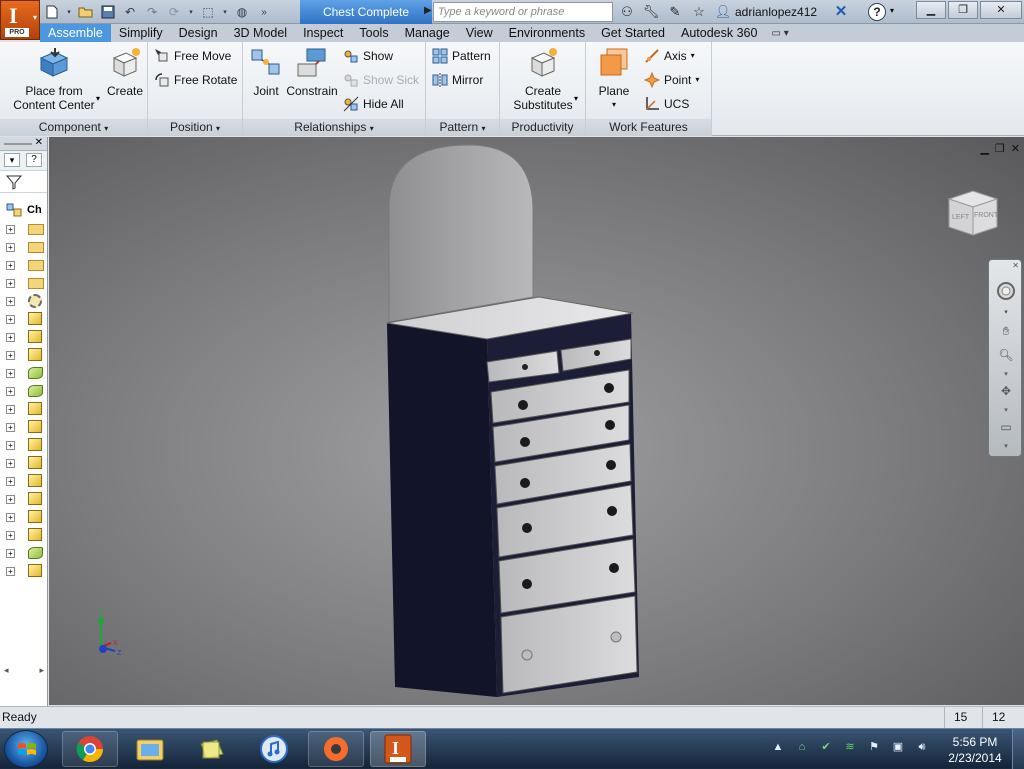 This screenshot has width=1024, height=769. I want to click on taskbar-chrome, so click(90, 749).